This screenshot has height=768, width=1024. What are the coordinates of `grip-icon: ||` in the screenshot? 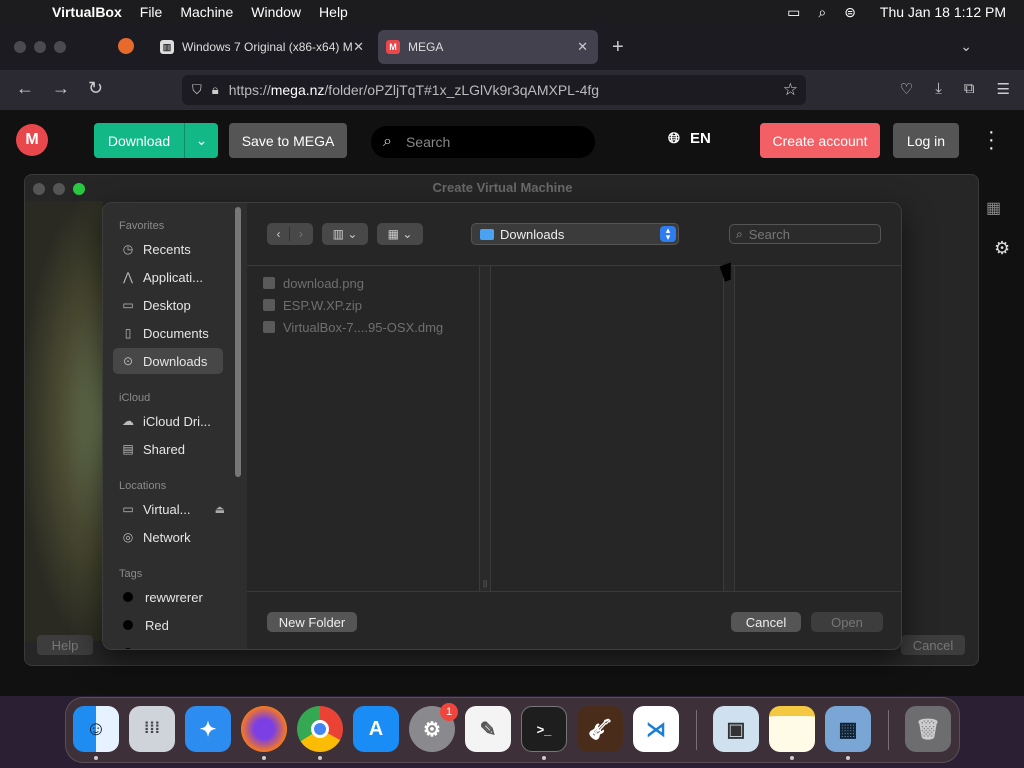 It's located at (485, 583).